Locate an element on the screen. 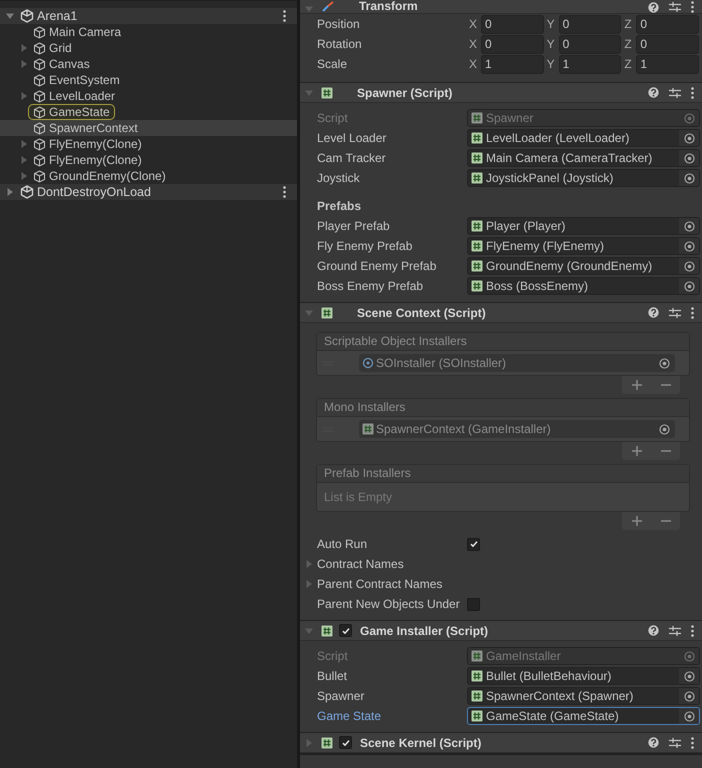 The image size is (702, 768). component-header: Spawner (Script) is located at coordinates (501, 93).